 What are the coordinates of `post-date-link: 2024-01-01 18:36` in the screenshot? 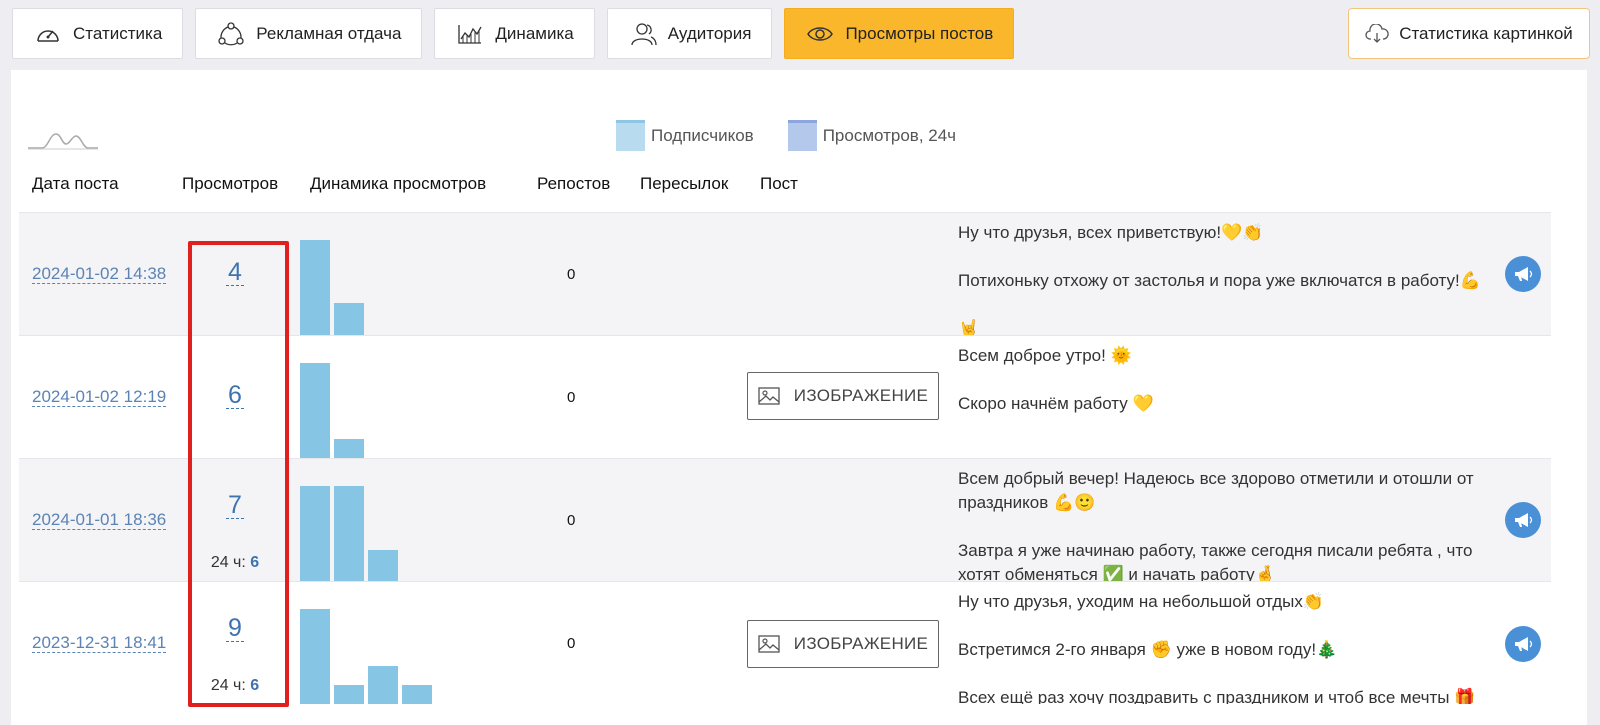 It's located at (99, 520).